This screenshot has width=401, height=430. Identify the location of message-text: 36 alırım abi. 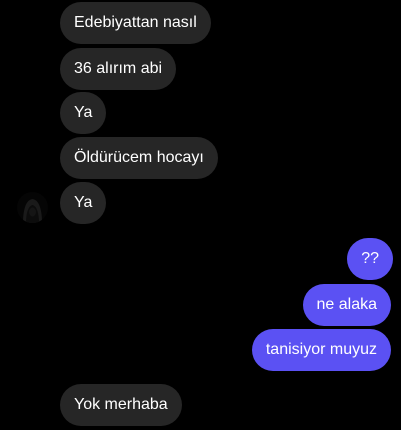
(118, 68).